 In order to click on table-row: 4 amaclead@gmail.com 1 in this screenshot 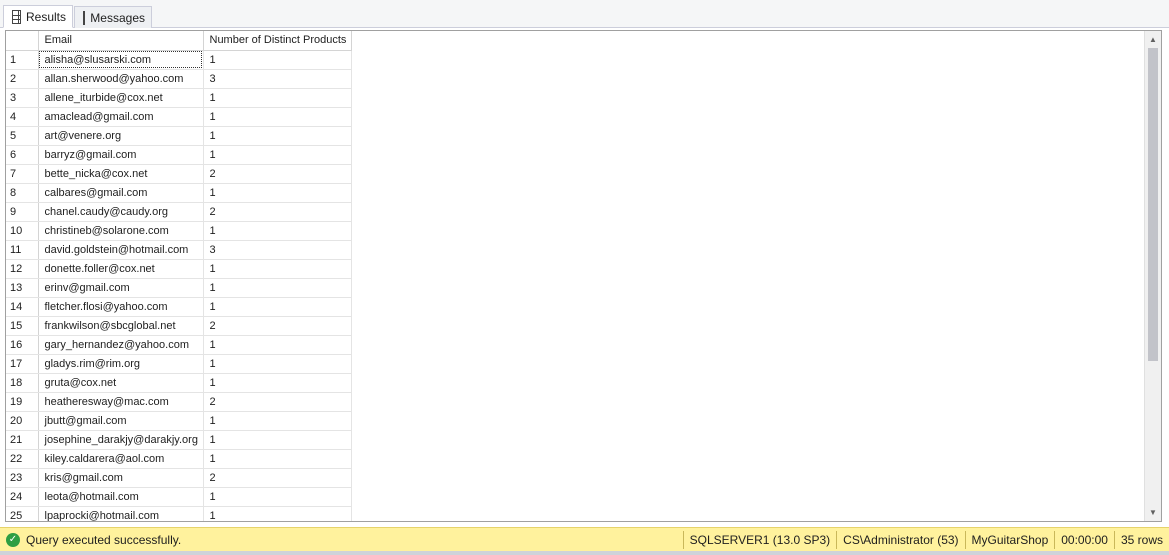, I will do `click(179, 117)`.